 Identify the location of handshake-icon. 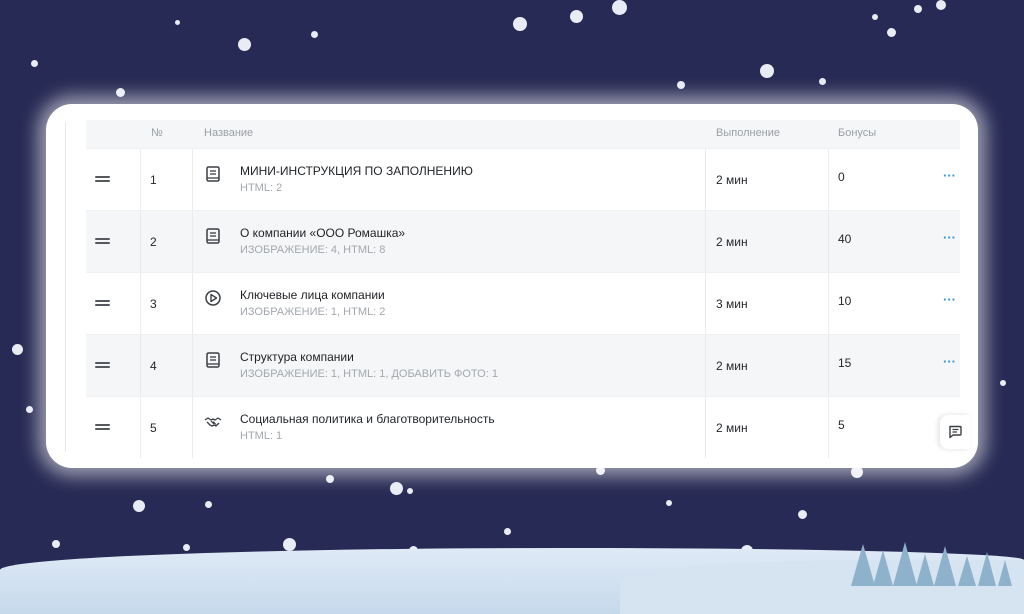
(213, 422).